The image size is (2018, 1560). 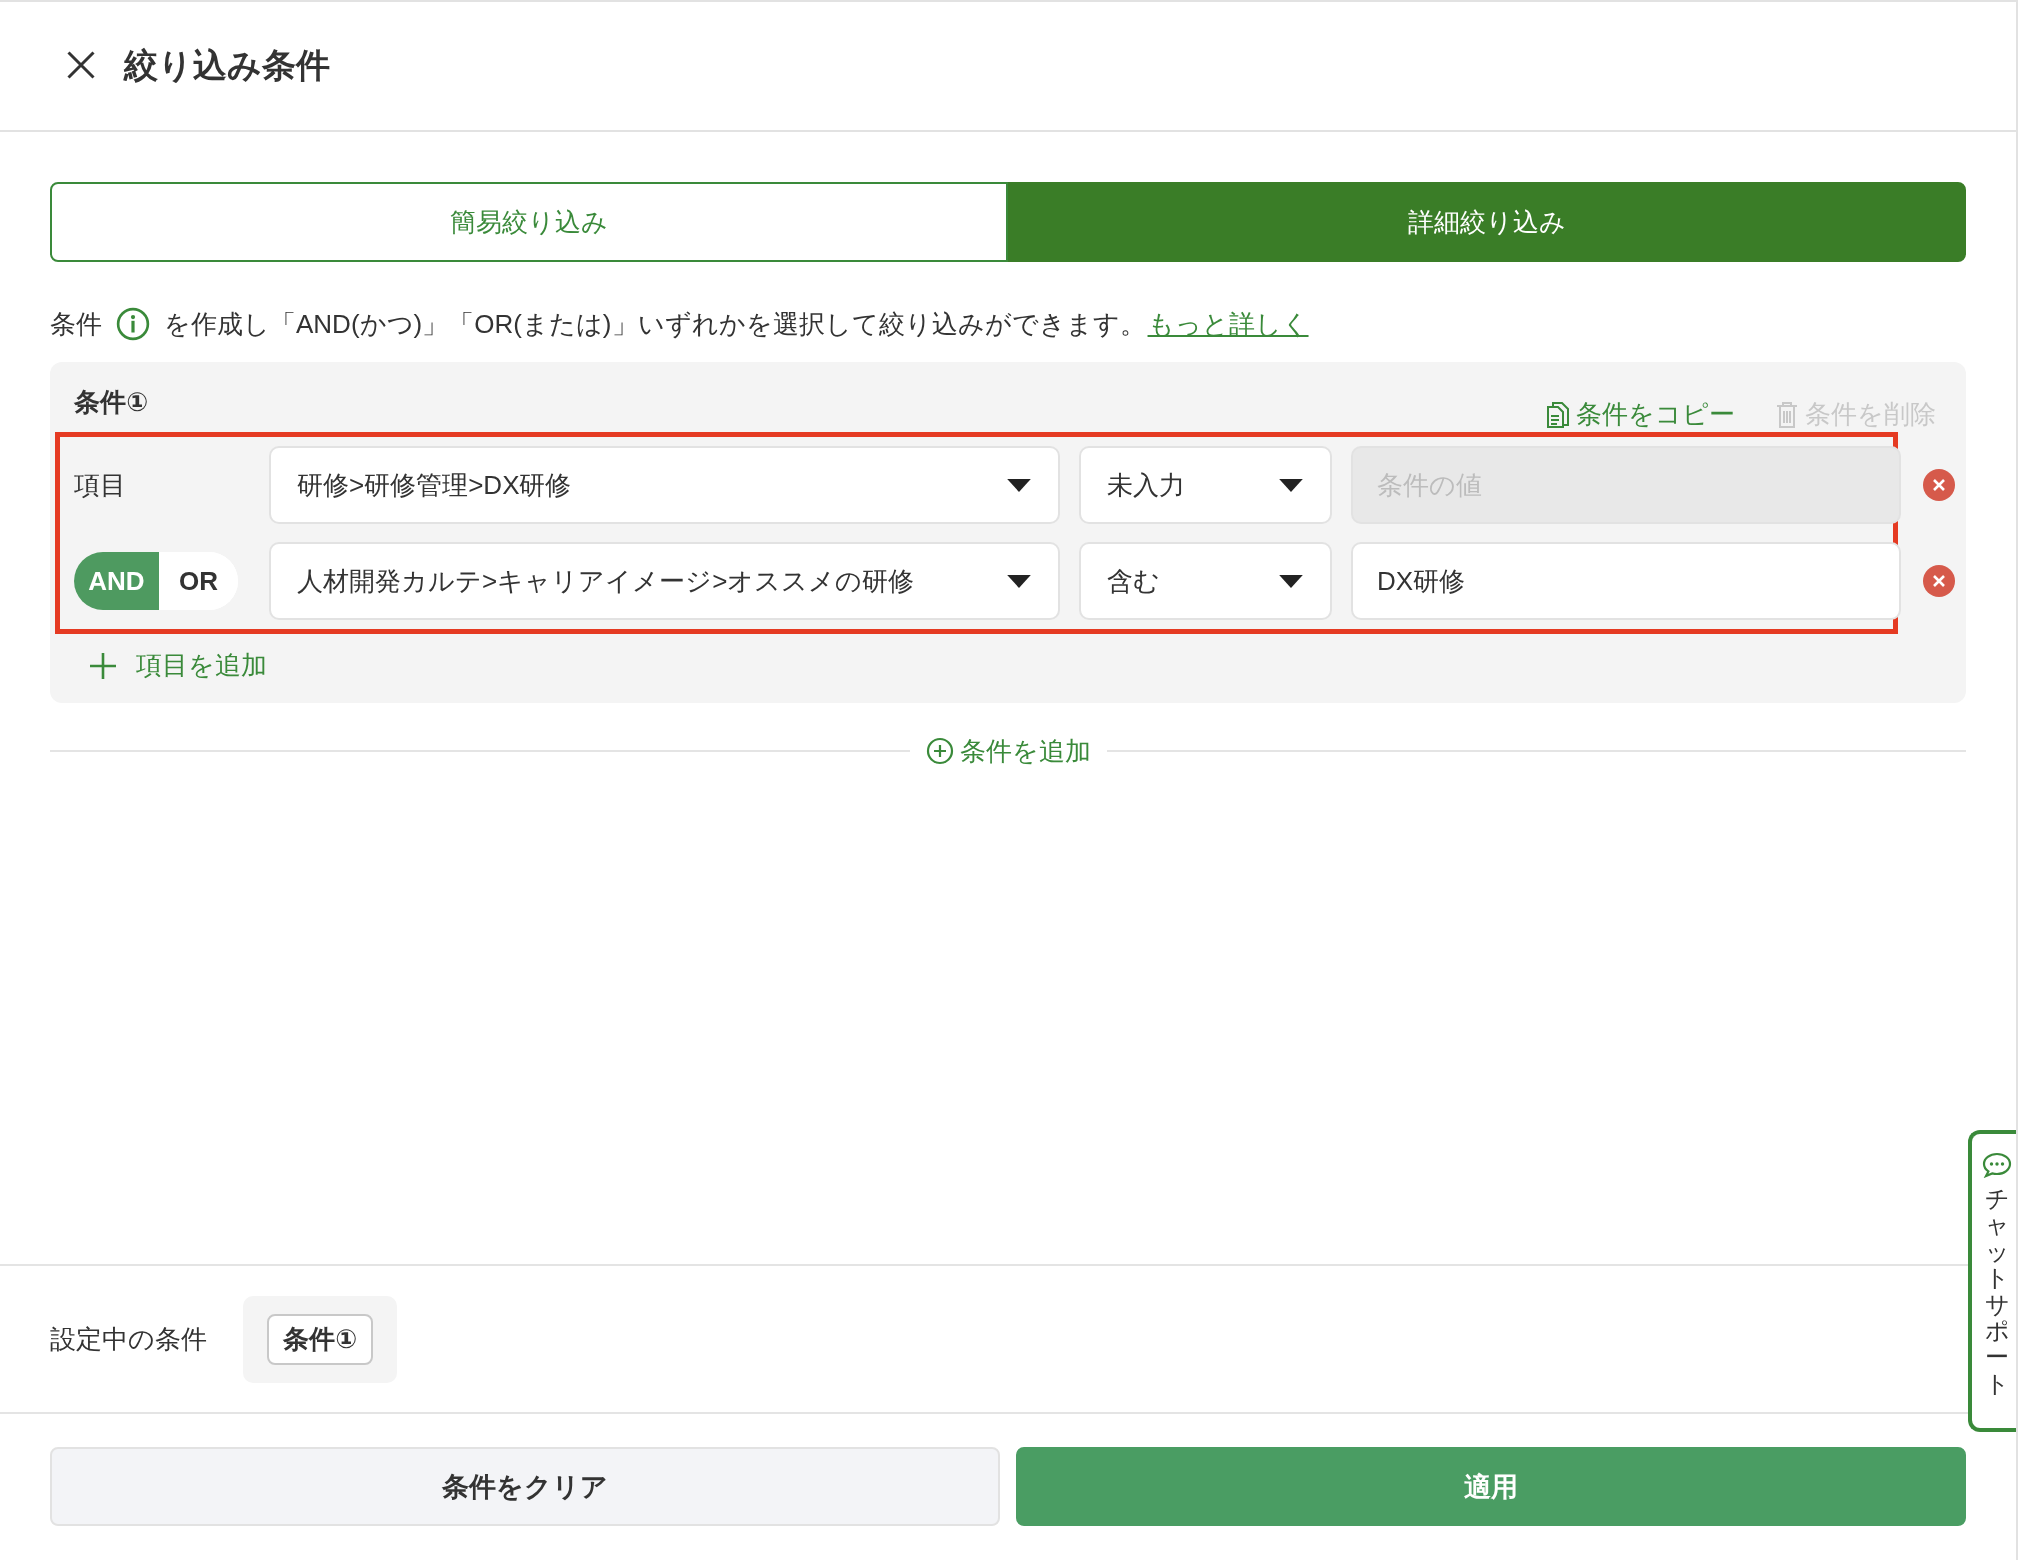 What do you see at coordinates (1487, 222) in the screenshot?
I see `tab: 詳細絞り込み` at bounding box center [1487, 222].